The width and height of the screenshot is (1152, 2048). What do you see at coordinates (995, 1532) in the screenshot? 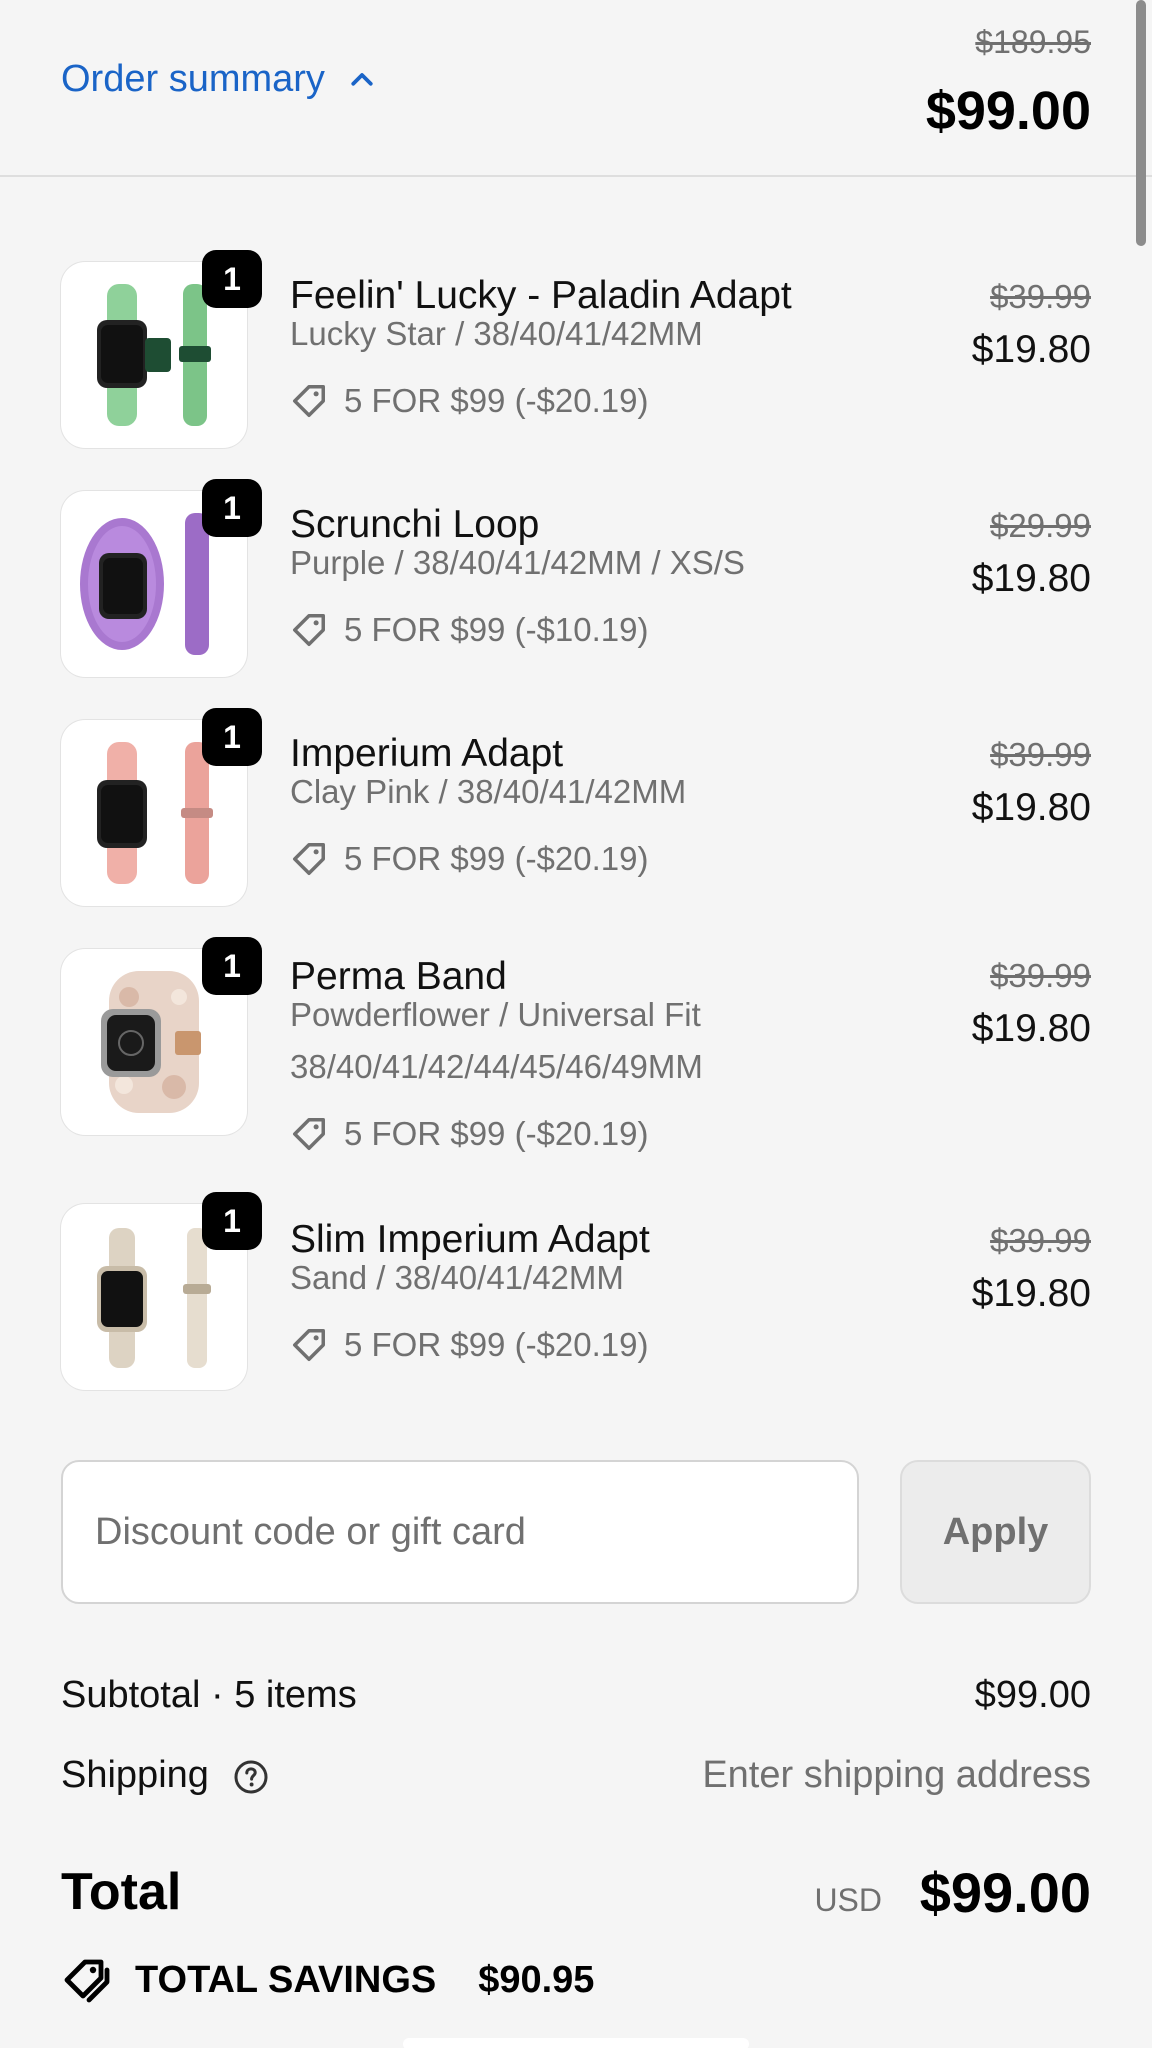
I see `apply-button: Apply` at bounding box center [995, 1532].